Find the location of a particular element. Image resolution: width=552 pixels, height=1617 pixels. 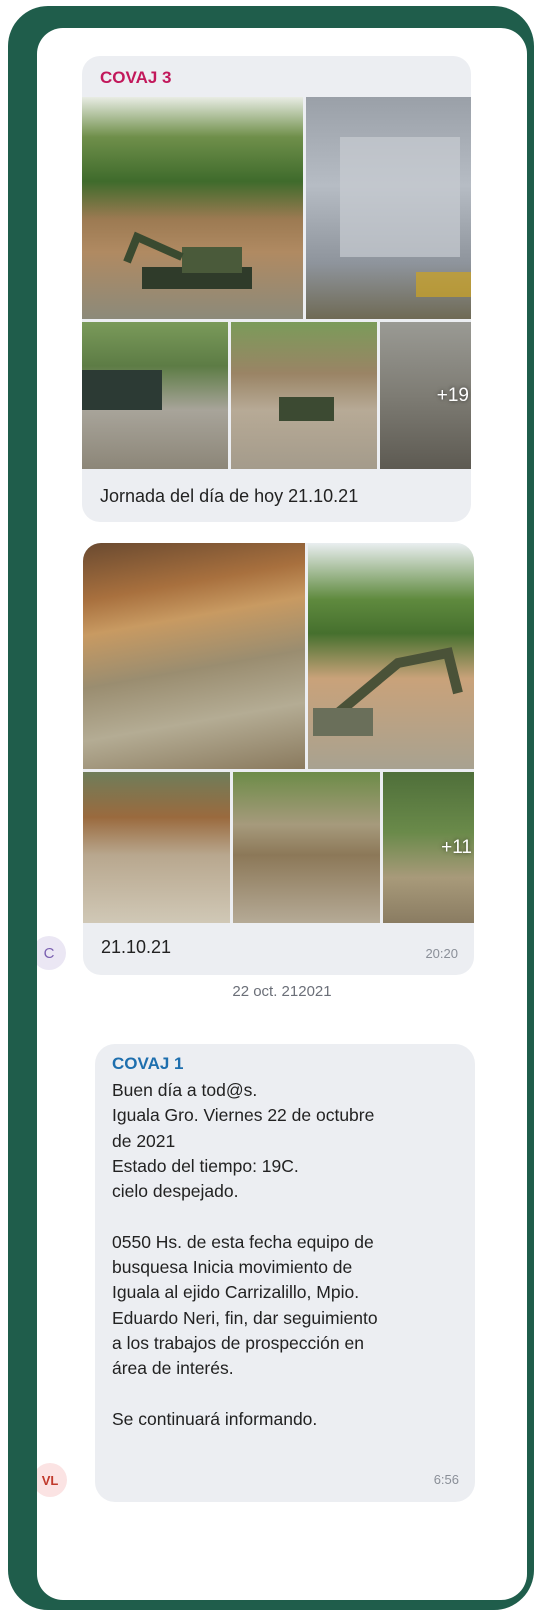

photo-cliff-more: +11 is located at coordinates (428, 847).